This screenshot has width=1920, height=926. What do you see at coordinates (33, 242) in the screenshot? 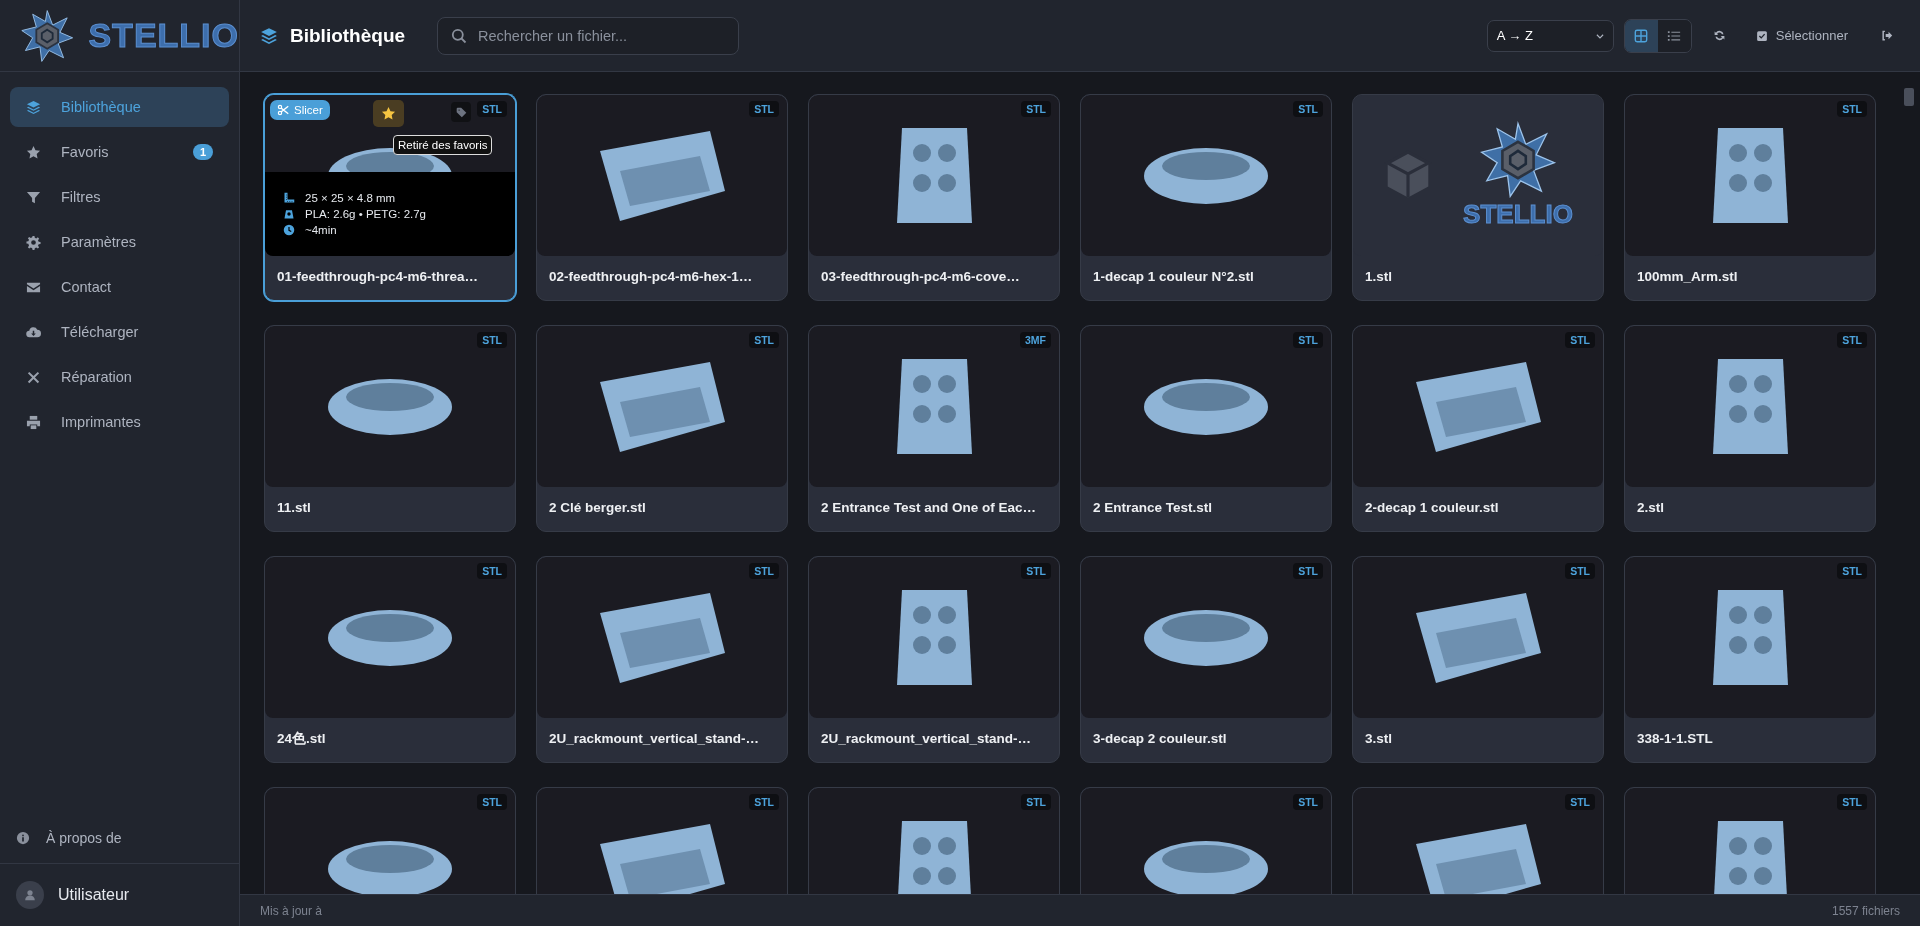
I see `settings-icon` at bounding box center [33, 242].